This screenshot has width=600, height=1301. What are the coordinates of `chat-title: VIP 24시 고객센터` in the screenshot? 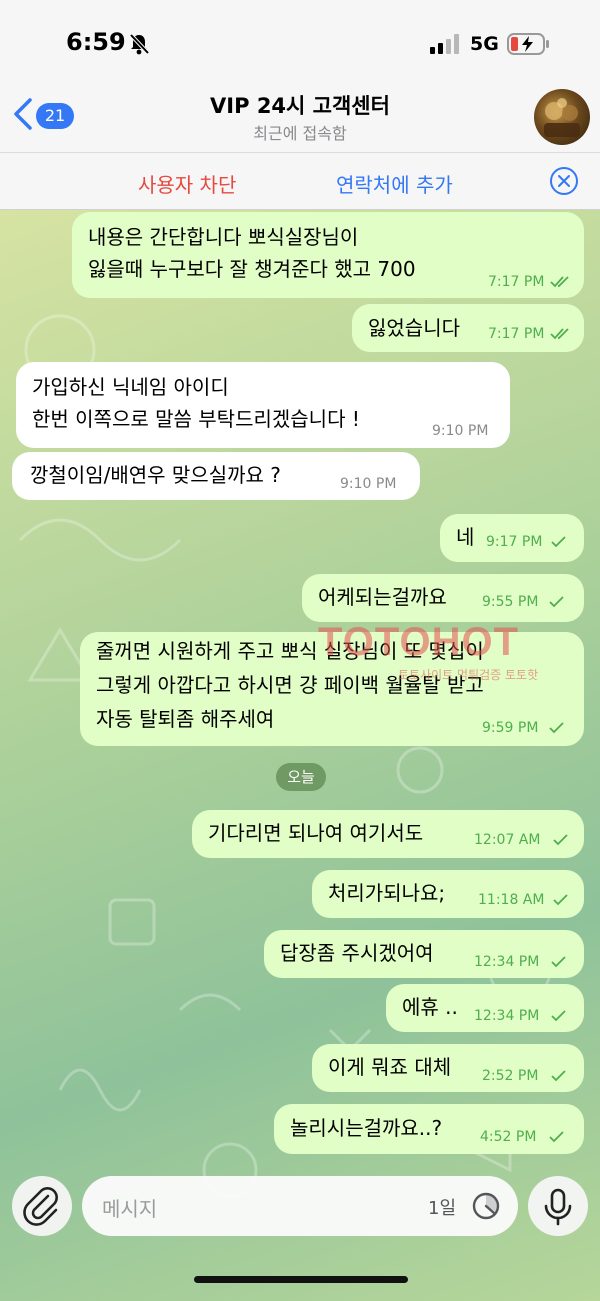 It's located at (300, 105).